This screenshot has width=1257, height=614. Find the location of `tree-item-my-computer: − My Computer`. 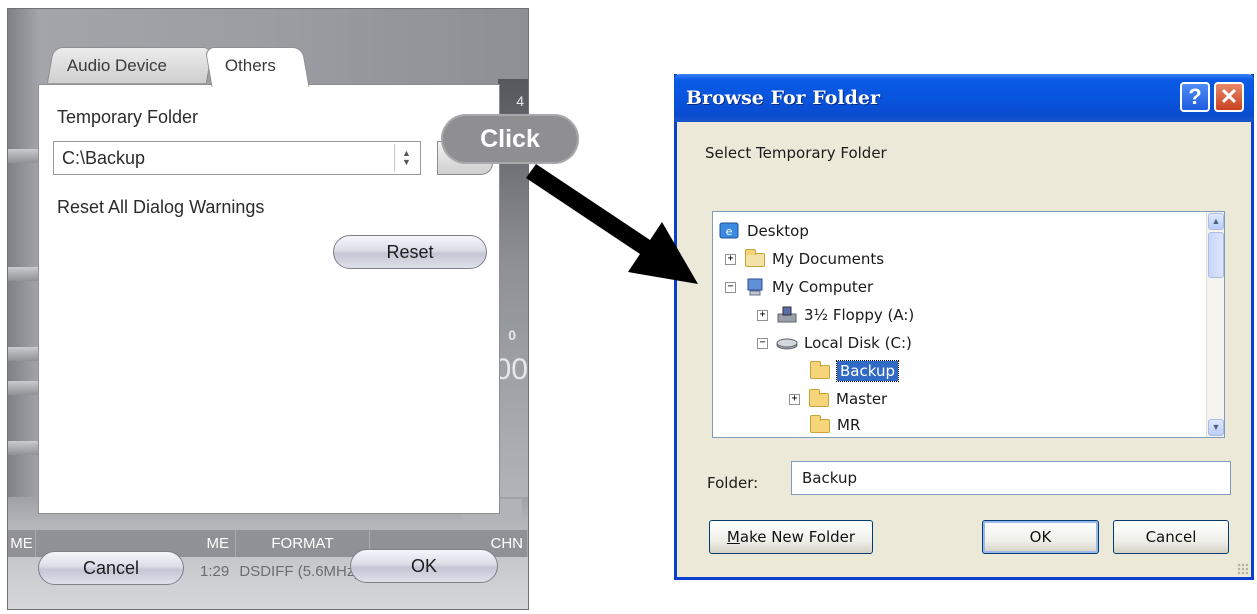

tree-item-my-computer: − My Computer is located at coordinates (799, 287).